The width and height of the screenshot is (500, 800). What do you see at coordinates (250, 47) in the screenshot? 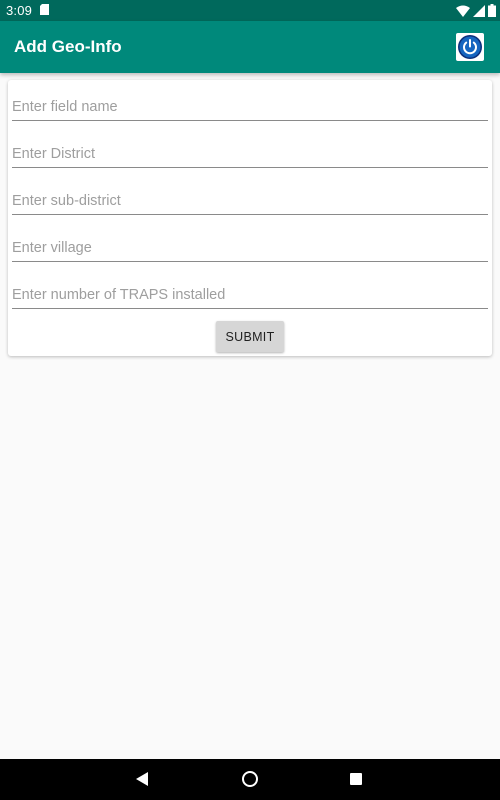
I see `app-bar: Add Geo-Info` at bounding box center [250, 47].